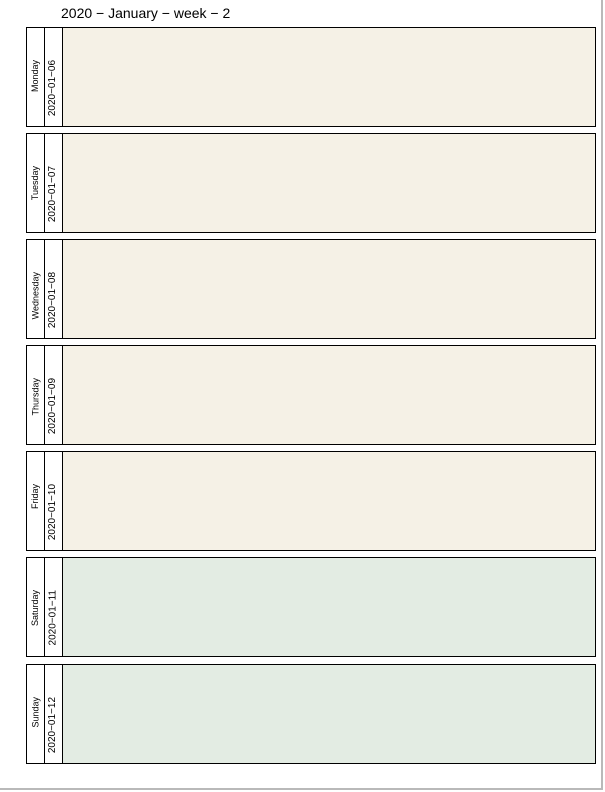 This screenshot has height=792, width=605. I want to click on day-date-cell: 2020−01−06, so click(54, 77).